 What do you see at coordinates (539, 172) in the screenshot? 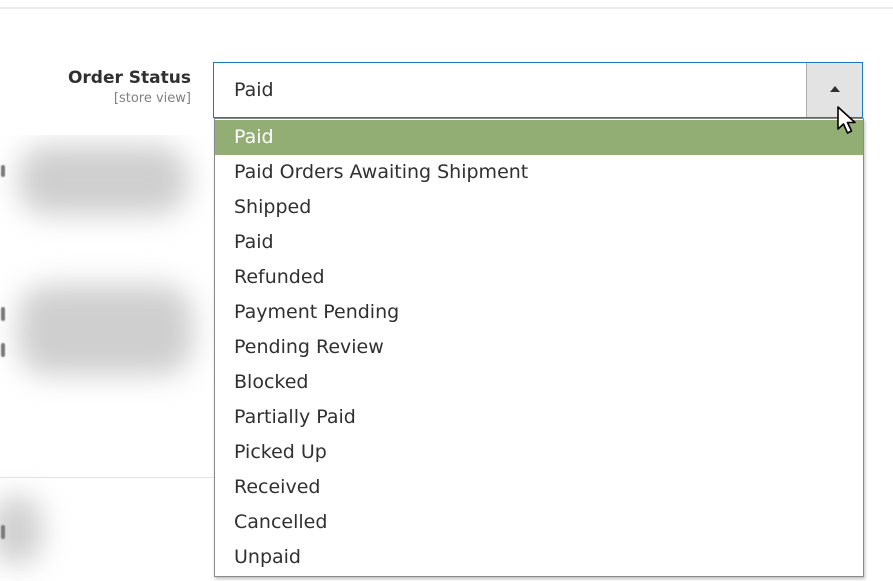
I see `option-paid-orders-awaiting-shipment: Paid Orders Awaiting Shipment` at bounding box center [539, 172].